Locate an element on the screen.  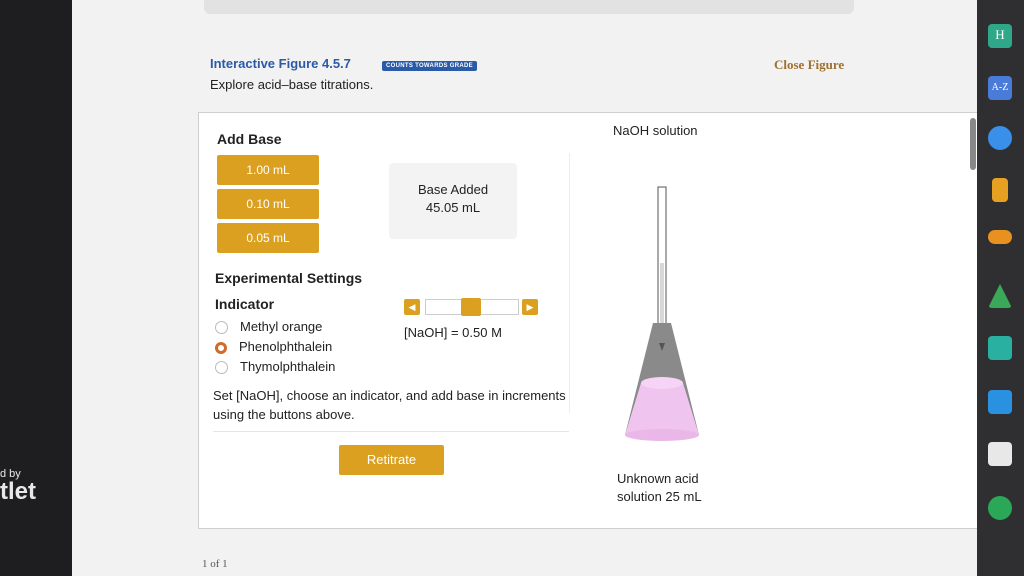
figure-subtitle: Explore acid–base titrations. is located at coordinates (292, 84).